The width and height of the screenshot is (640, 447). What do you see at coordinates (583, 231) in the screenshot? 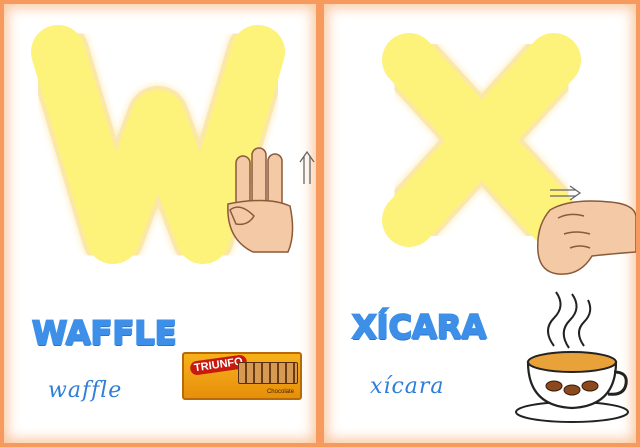
I see `hand-sign-x-icon` at bounding box center [583, 231].